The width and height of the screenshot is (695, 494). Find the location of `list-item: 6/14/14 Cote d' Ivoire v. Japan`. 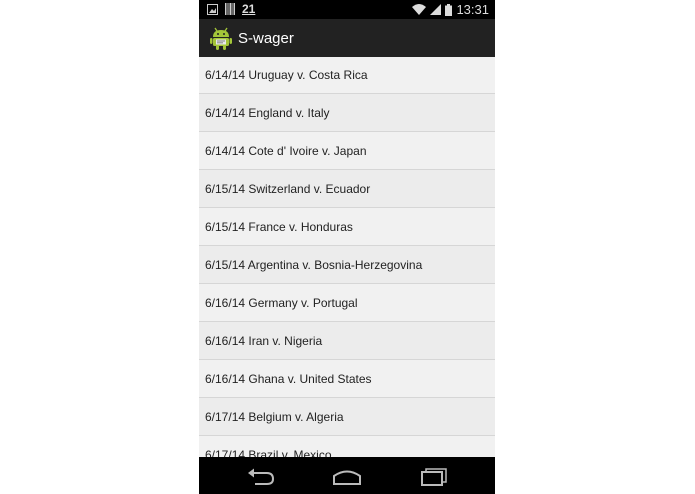

list-item: 6/14/14 Cote d' Ivoire v. Japan is located at coordinates (347, 151).